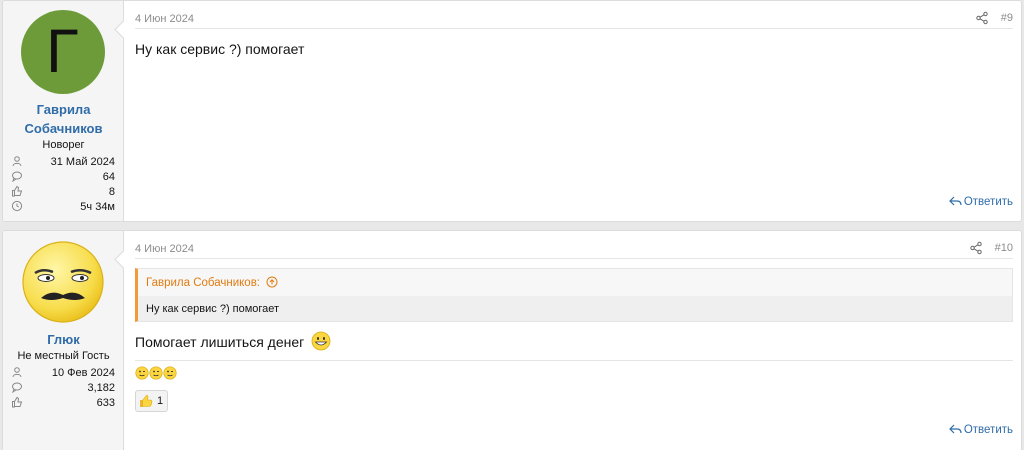  I want to click on post-number: #9, so click(1007, 18).